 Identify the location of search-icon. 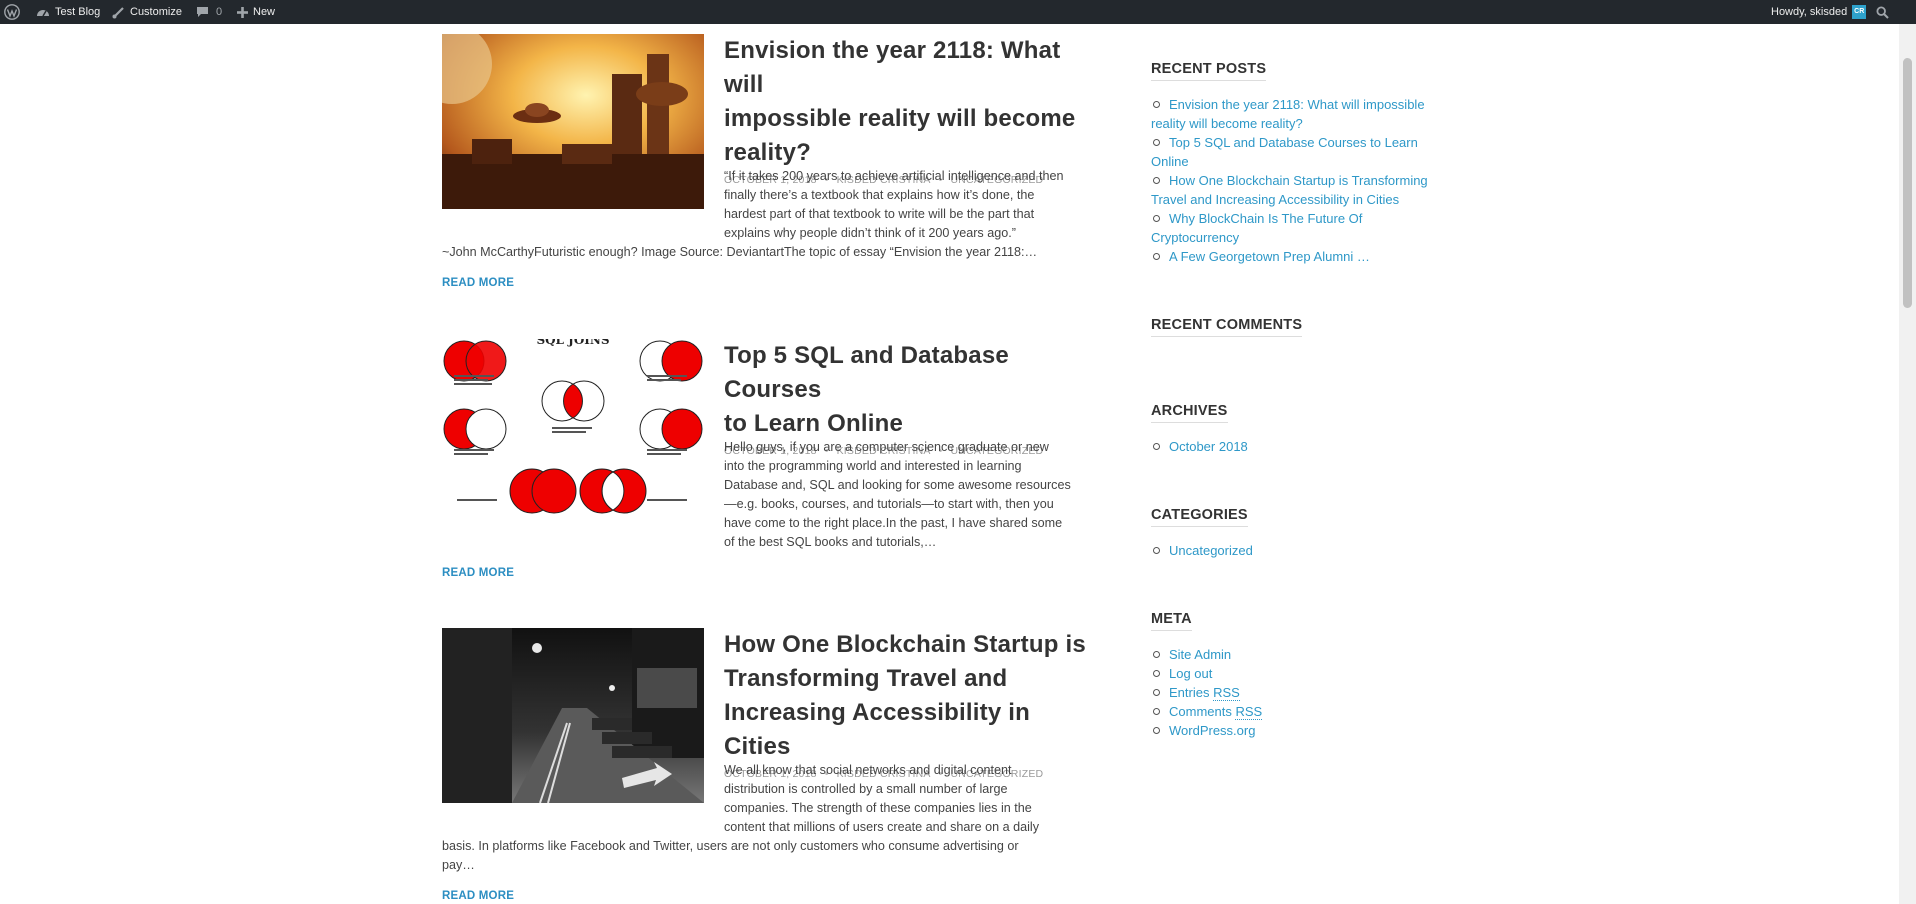
(1882, 12).